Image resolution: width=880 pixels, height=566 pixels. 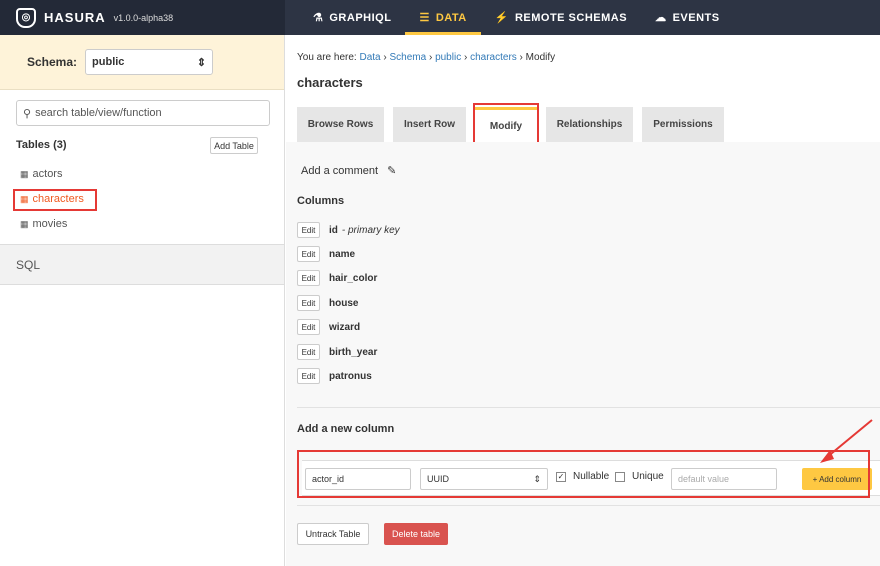 I want to click on search-input: ⚲ search table/view/function, so click(x=143, y=113).